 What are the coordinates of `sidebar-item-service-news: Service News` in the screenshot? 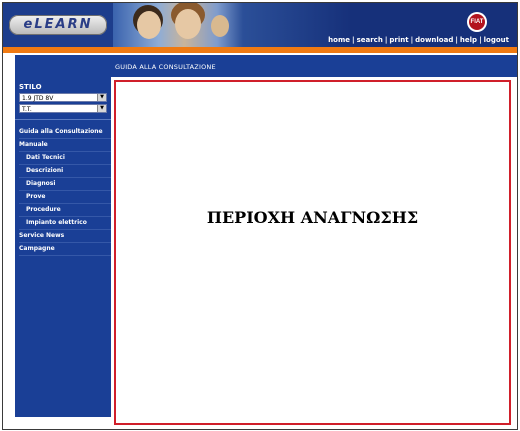 It's located at (65, 236).